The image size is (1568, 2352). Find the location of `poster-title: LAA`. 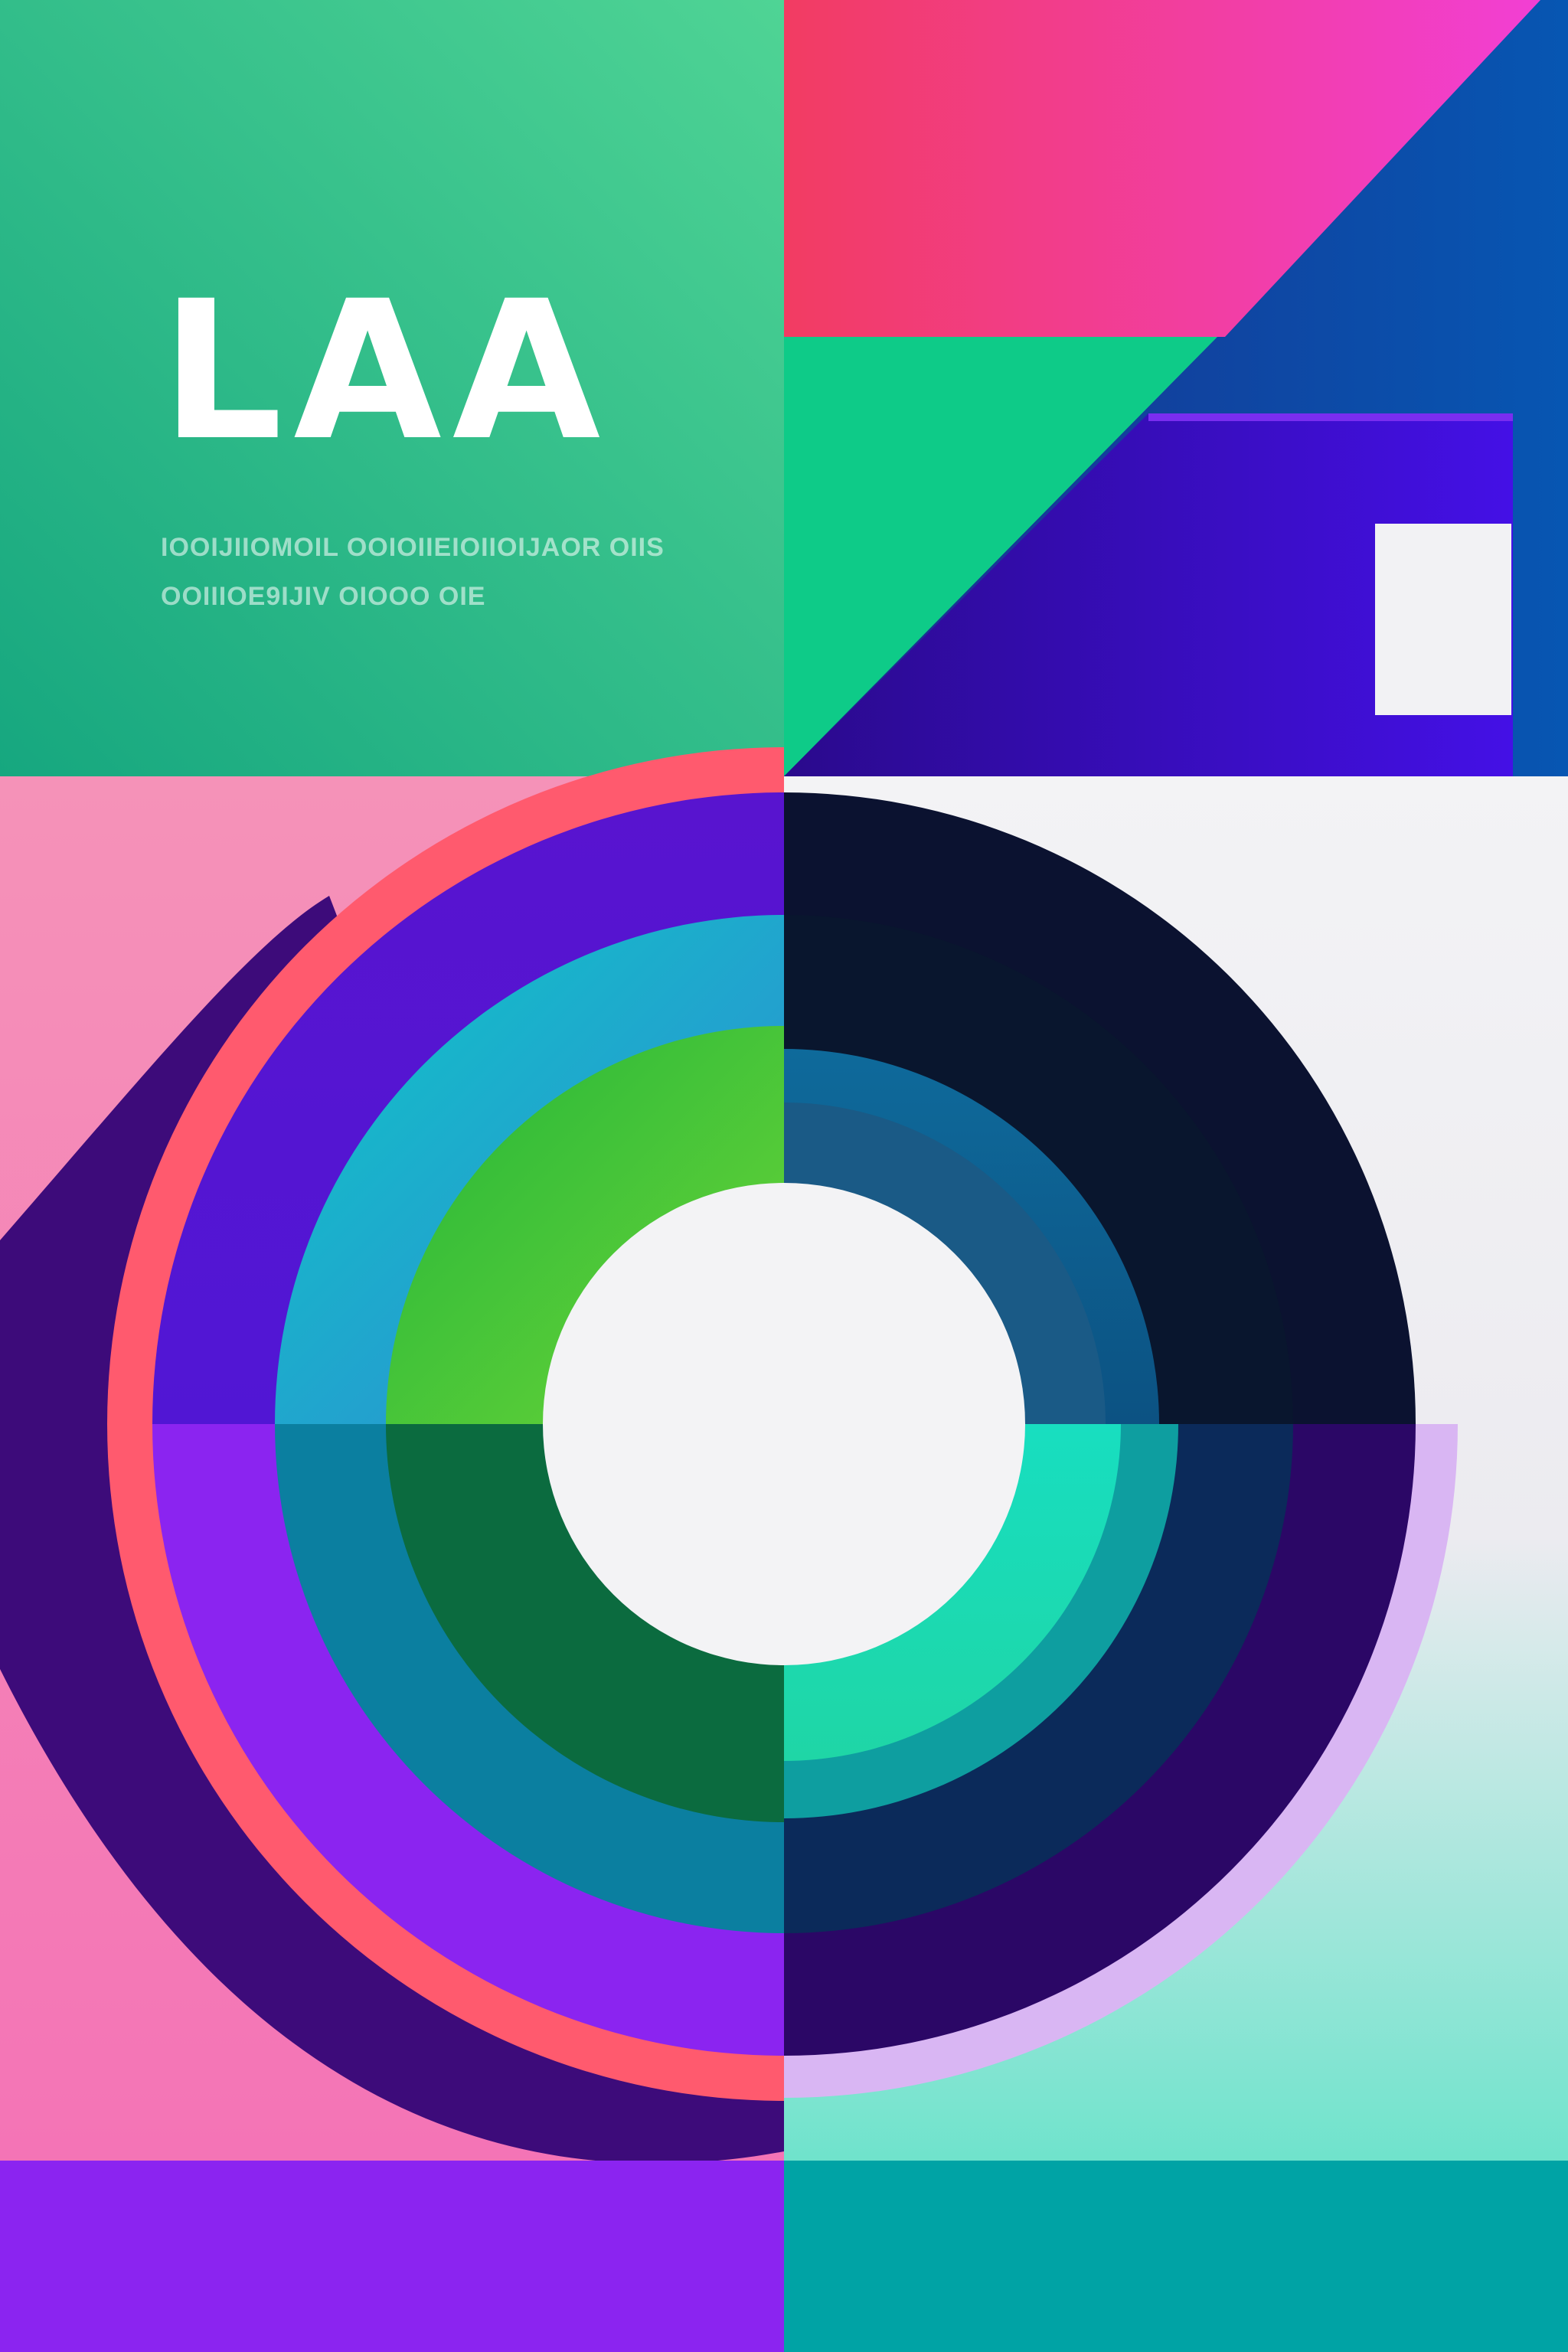

poster-title: LAA is located at coordinates (386, 371).